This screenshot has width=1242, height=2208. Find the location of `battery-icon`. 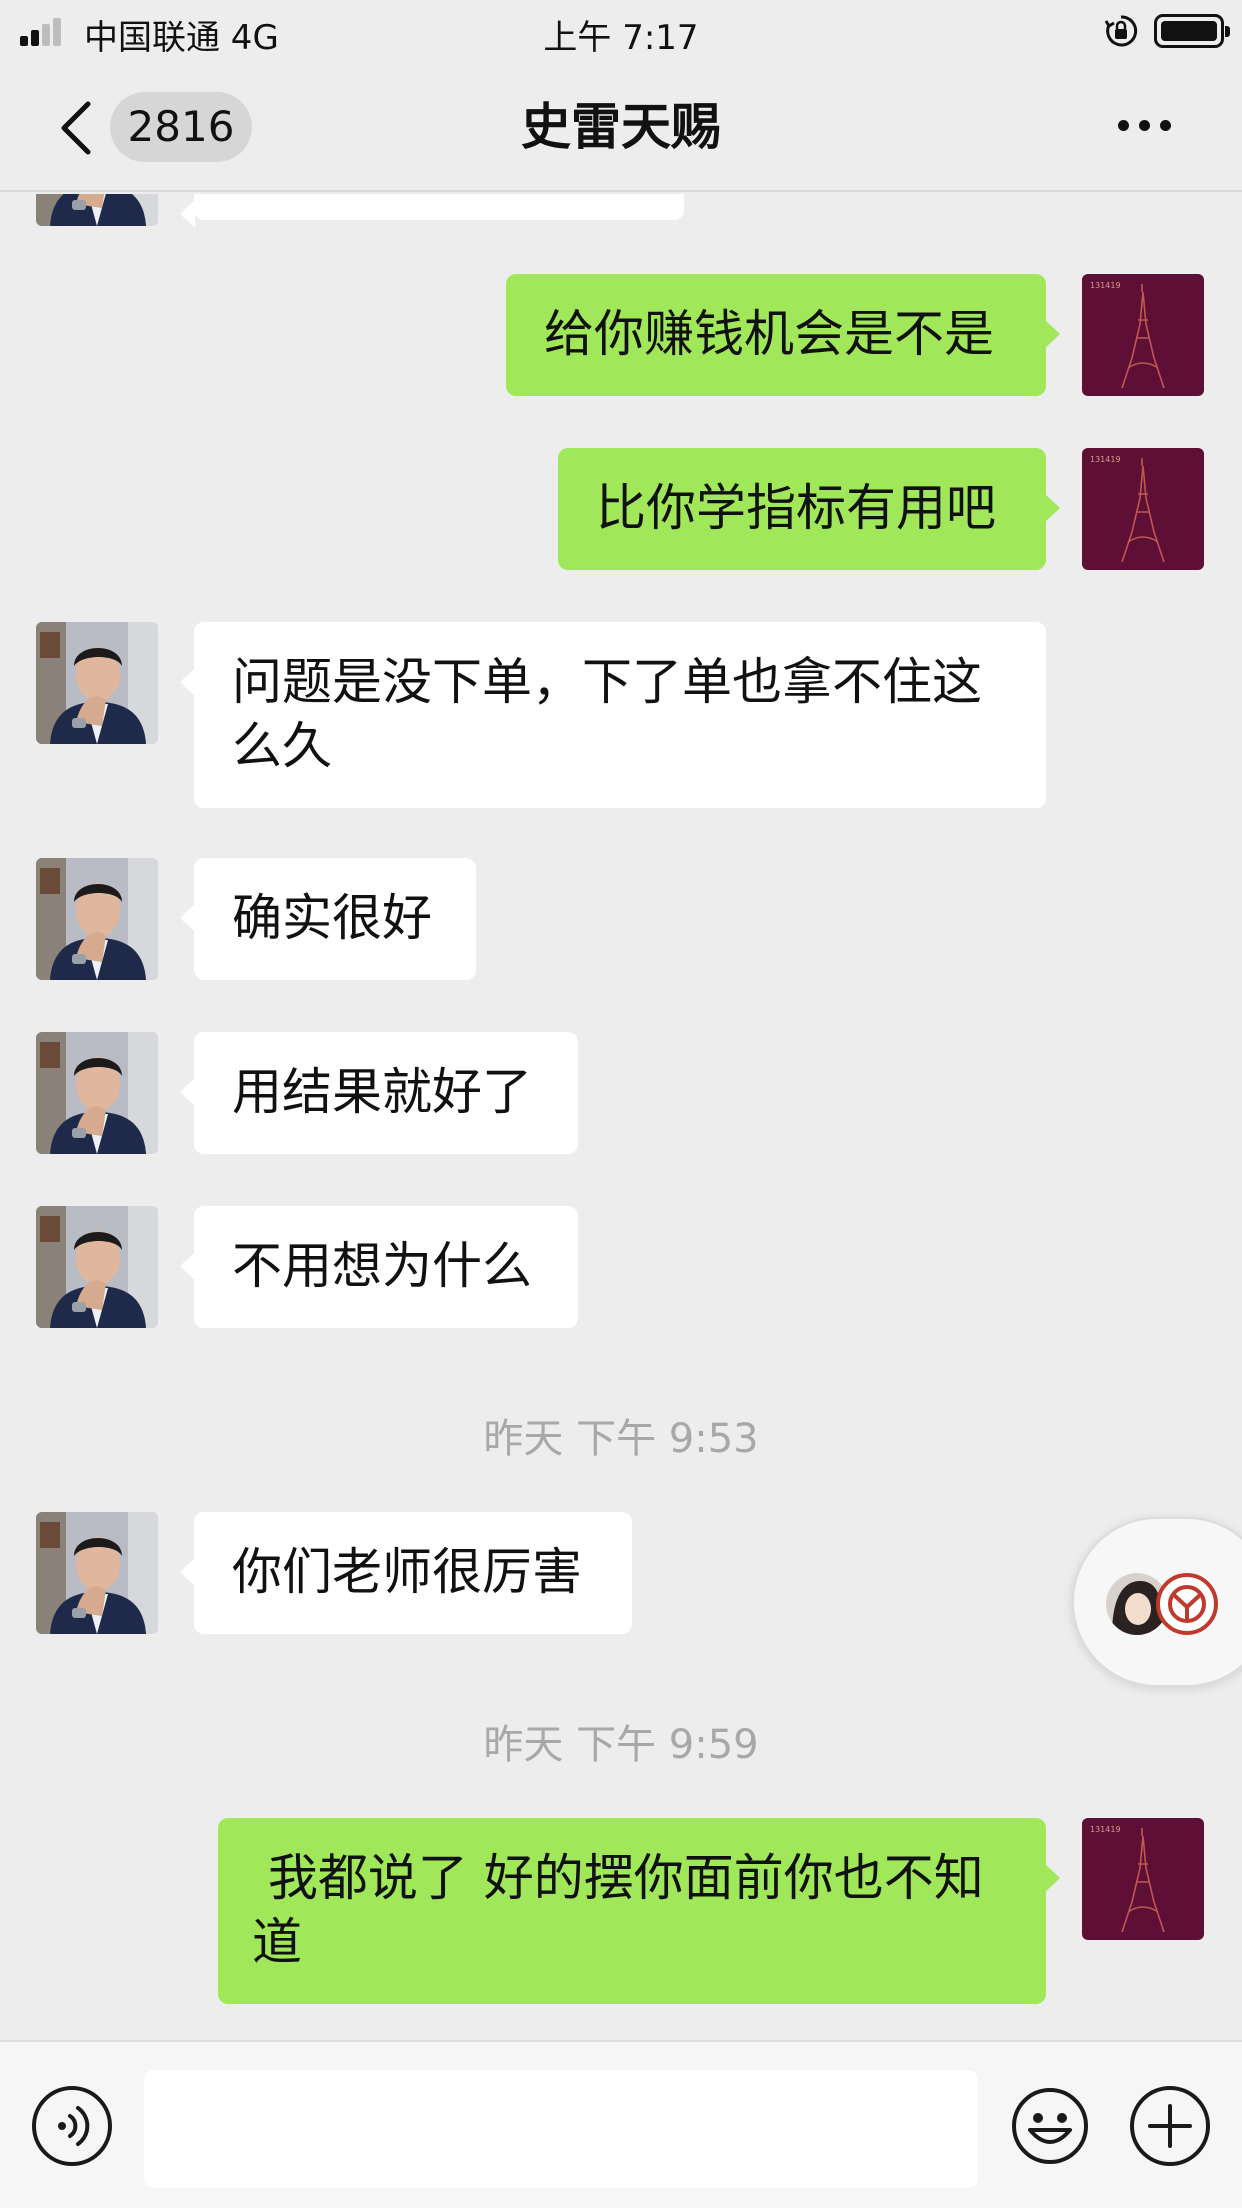

battery-icon is located at coordinates (1192, 31).